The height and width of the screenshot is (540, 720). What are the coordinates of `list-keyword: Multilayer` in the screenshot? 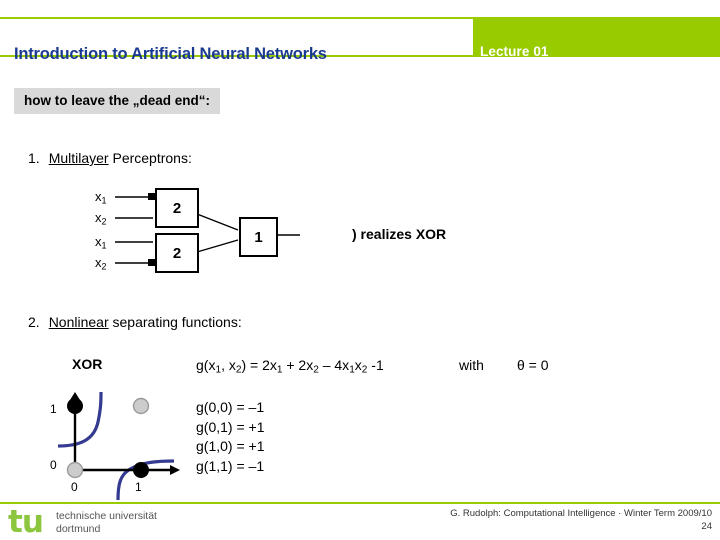 It's located at (78, 158).